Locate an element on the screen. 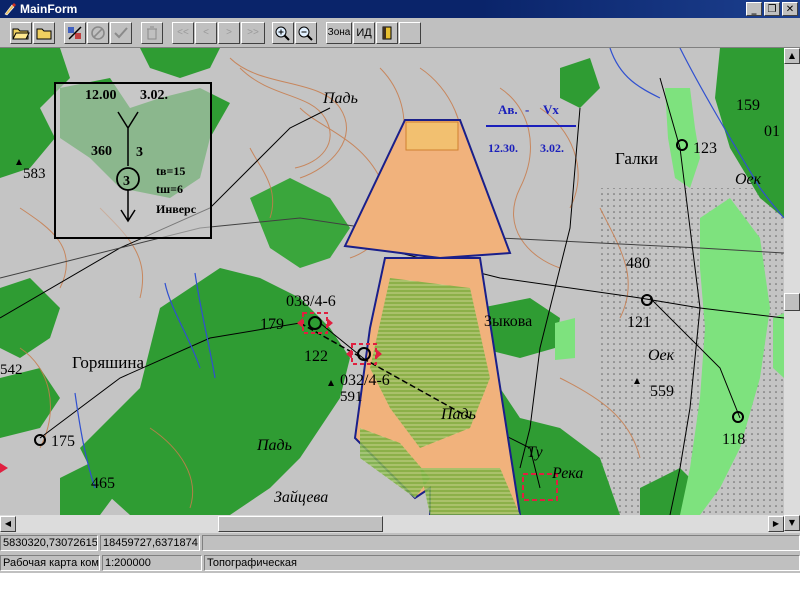  prev-button: < is located at coordinates (206, 33).